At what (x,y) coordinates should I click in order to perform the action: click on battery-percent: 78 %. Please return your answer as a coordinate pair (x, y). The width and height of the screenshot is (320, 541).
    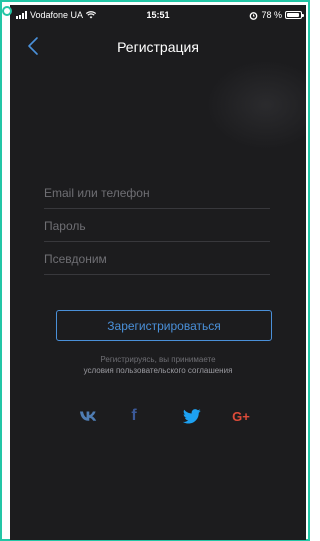
    Looking at the image, I should click on (271, 15).